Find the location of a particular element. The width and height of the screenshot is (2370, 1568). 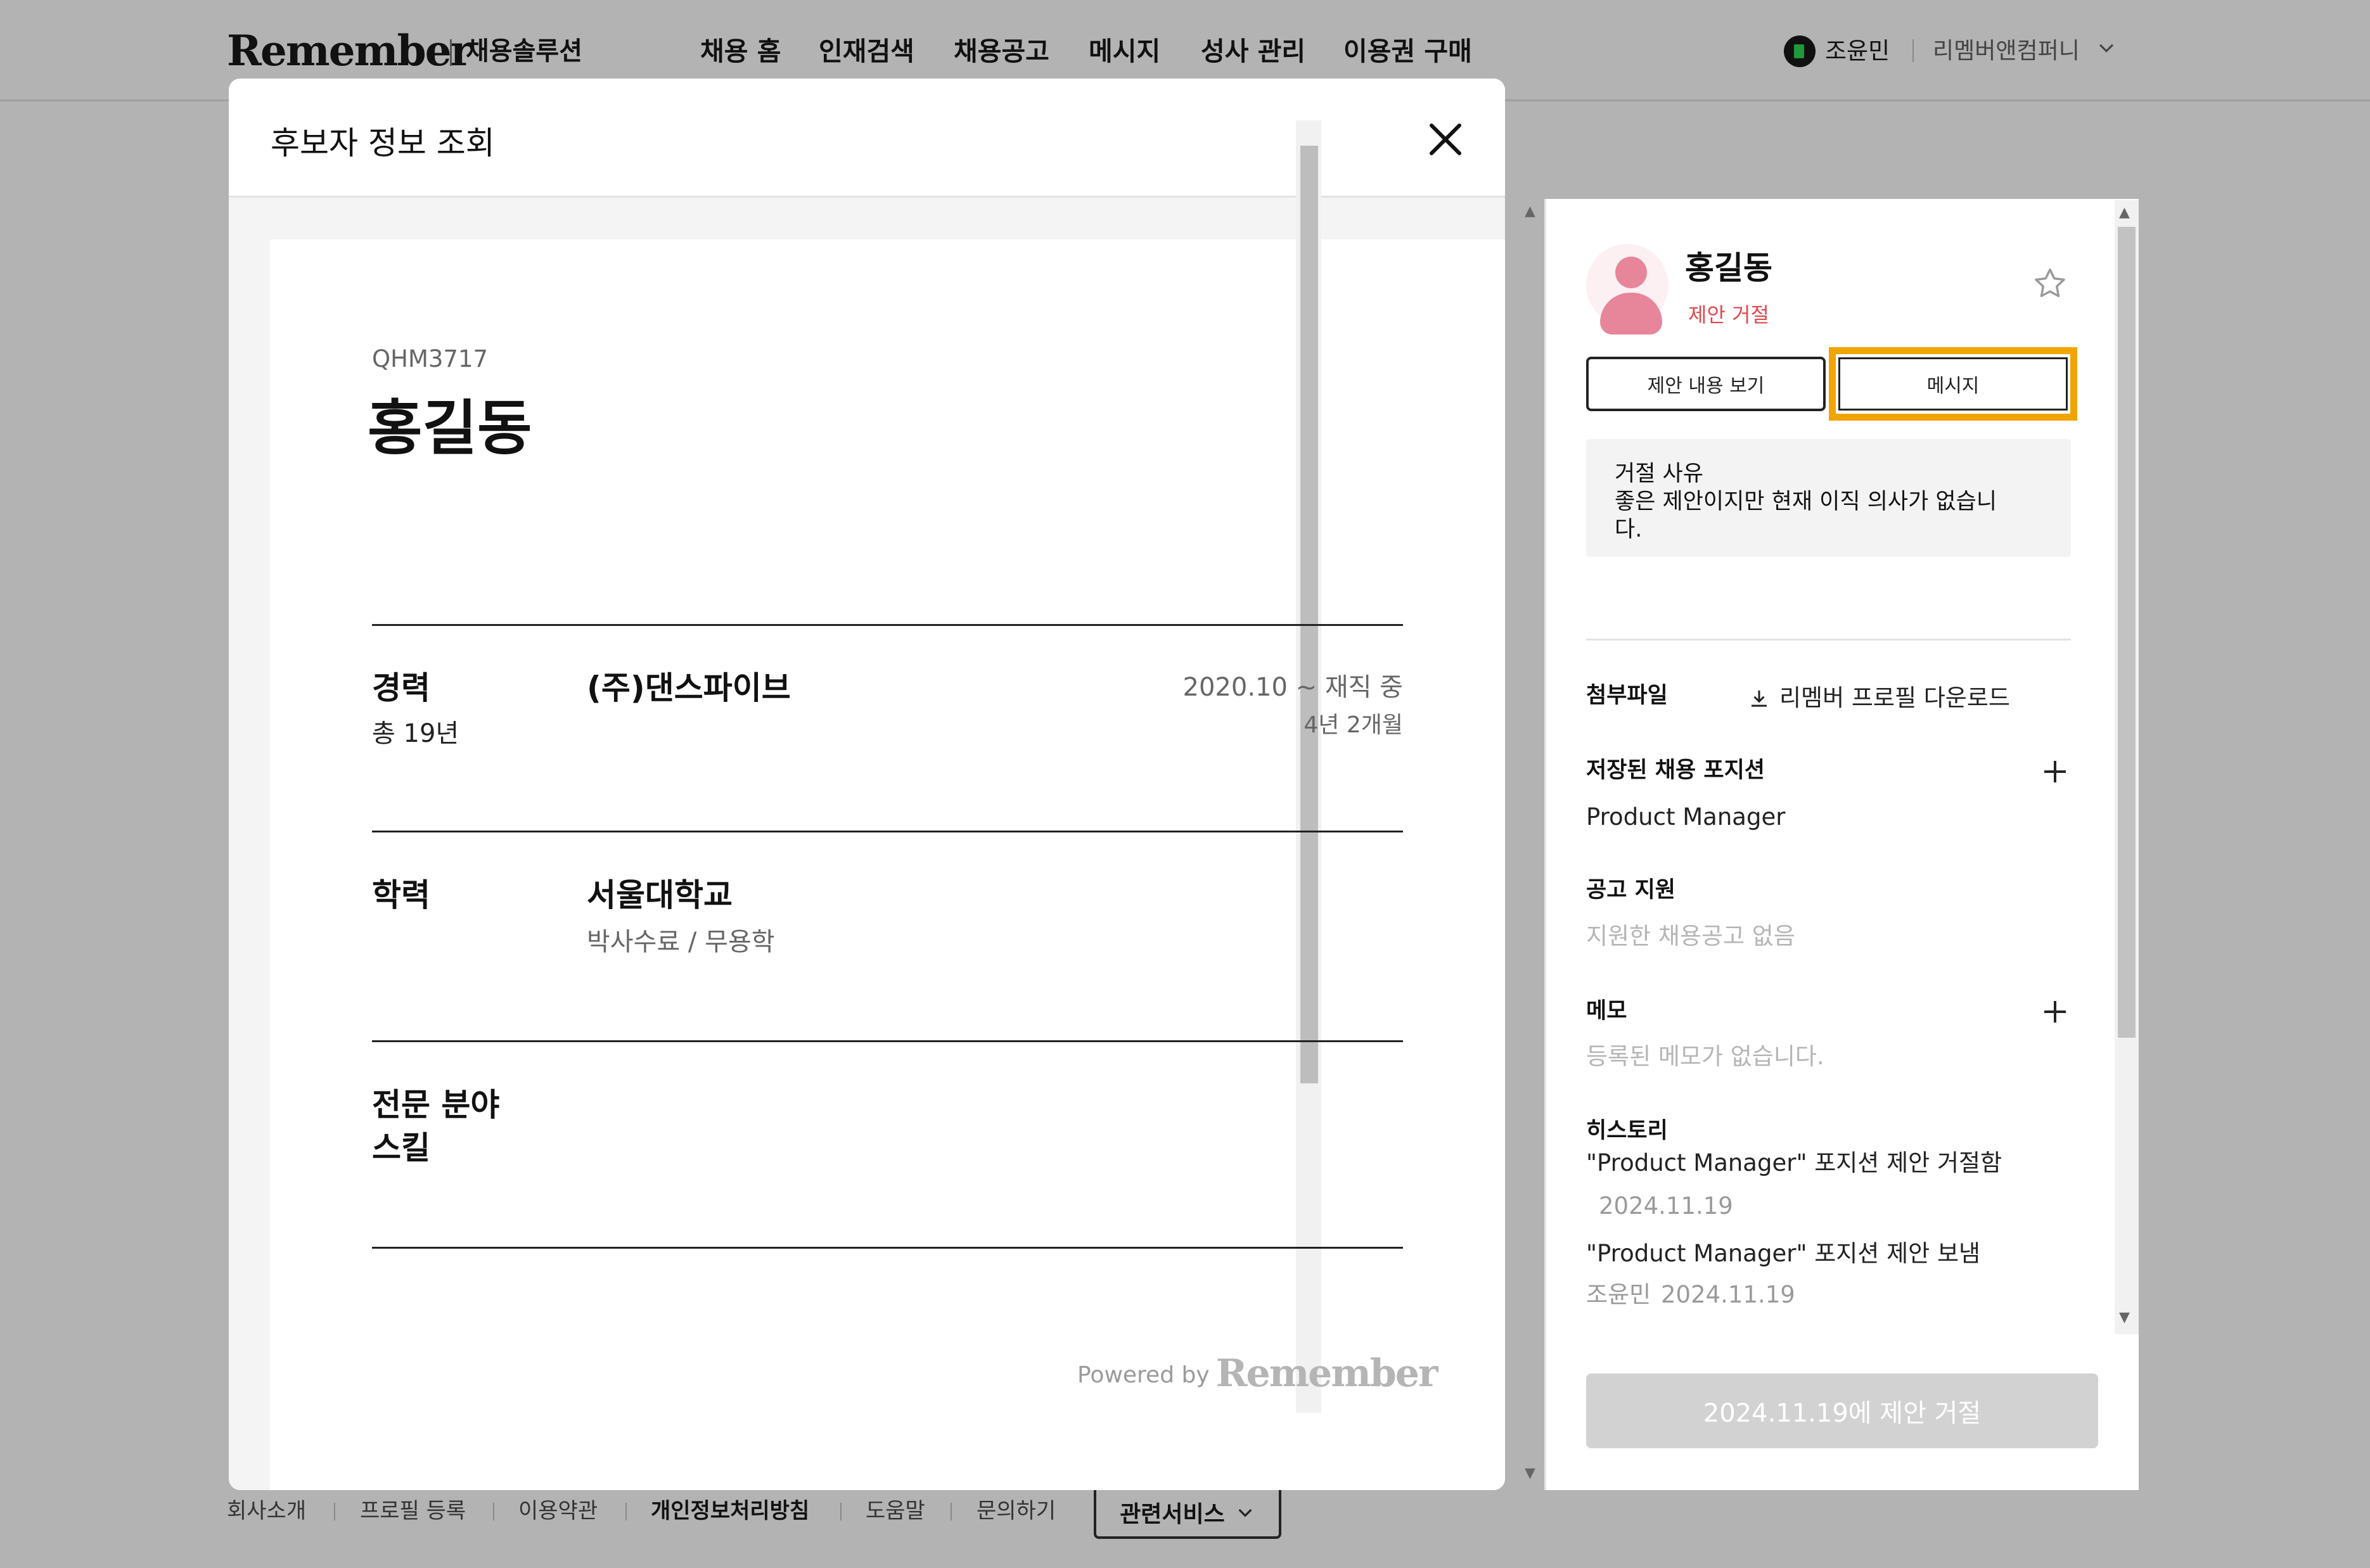

career-total: 총 19년 is located at coordinates (415, 733).